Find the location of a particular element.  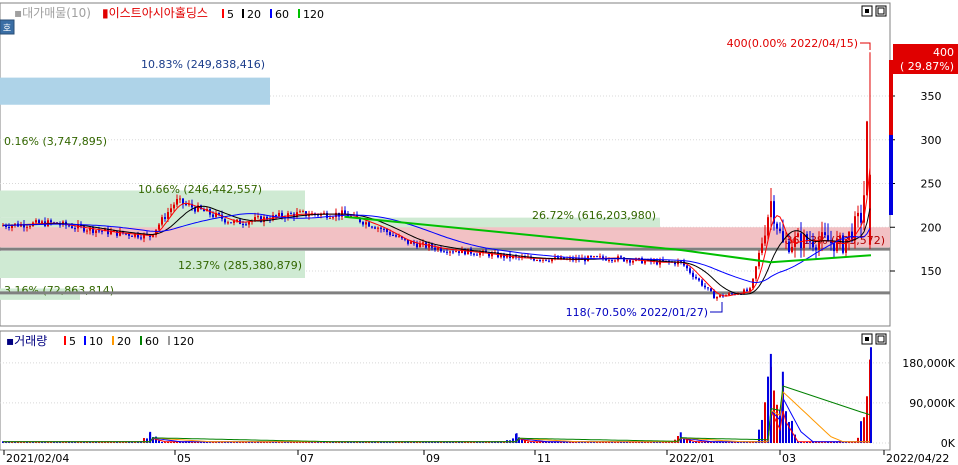

date-tick-label: 03 is located at coordinates (789, 458).